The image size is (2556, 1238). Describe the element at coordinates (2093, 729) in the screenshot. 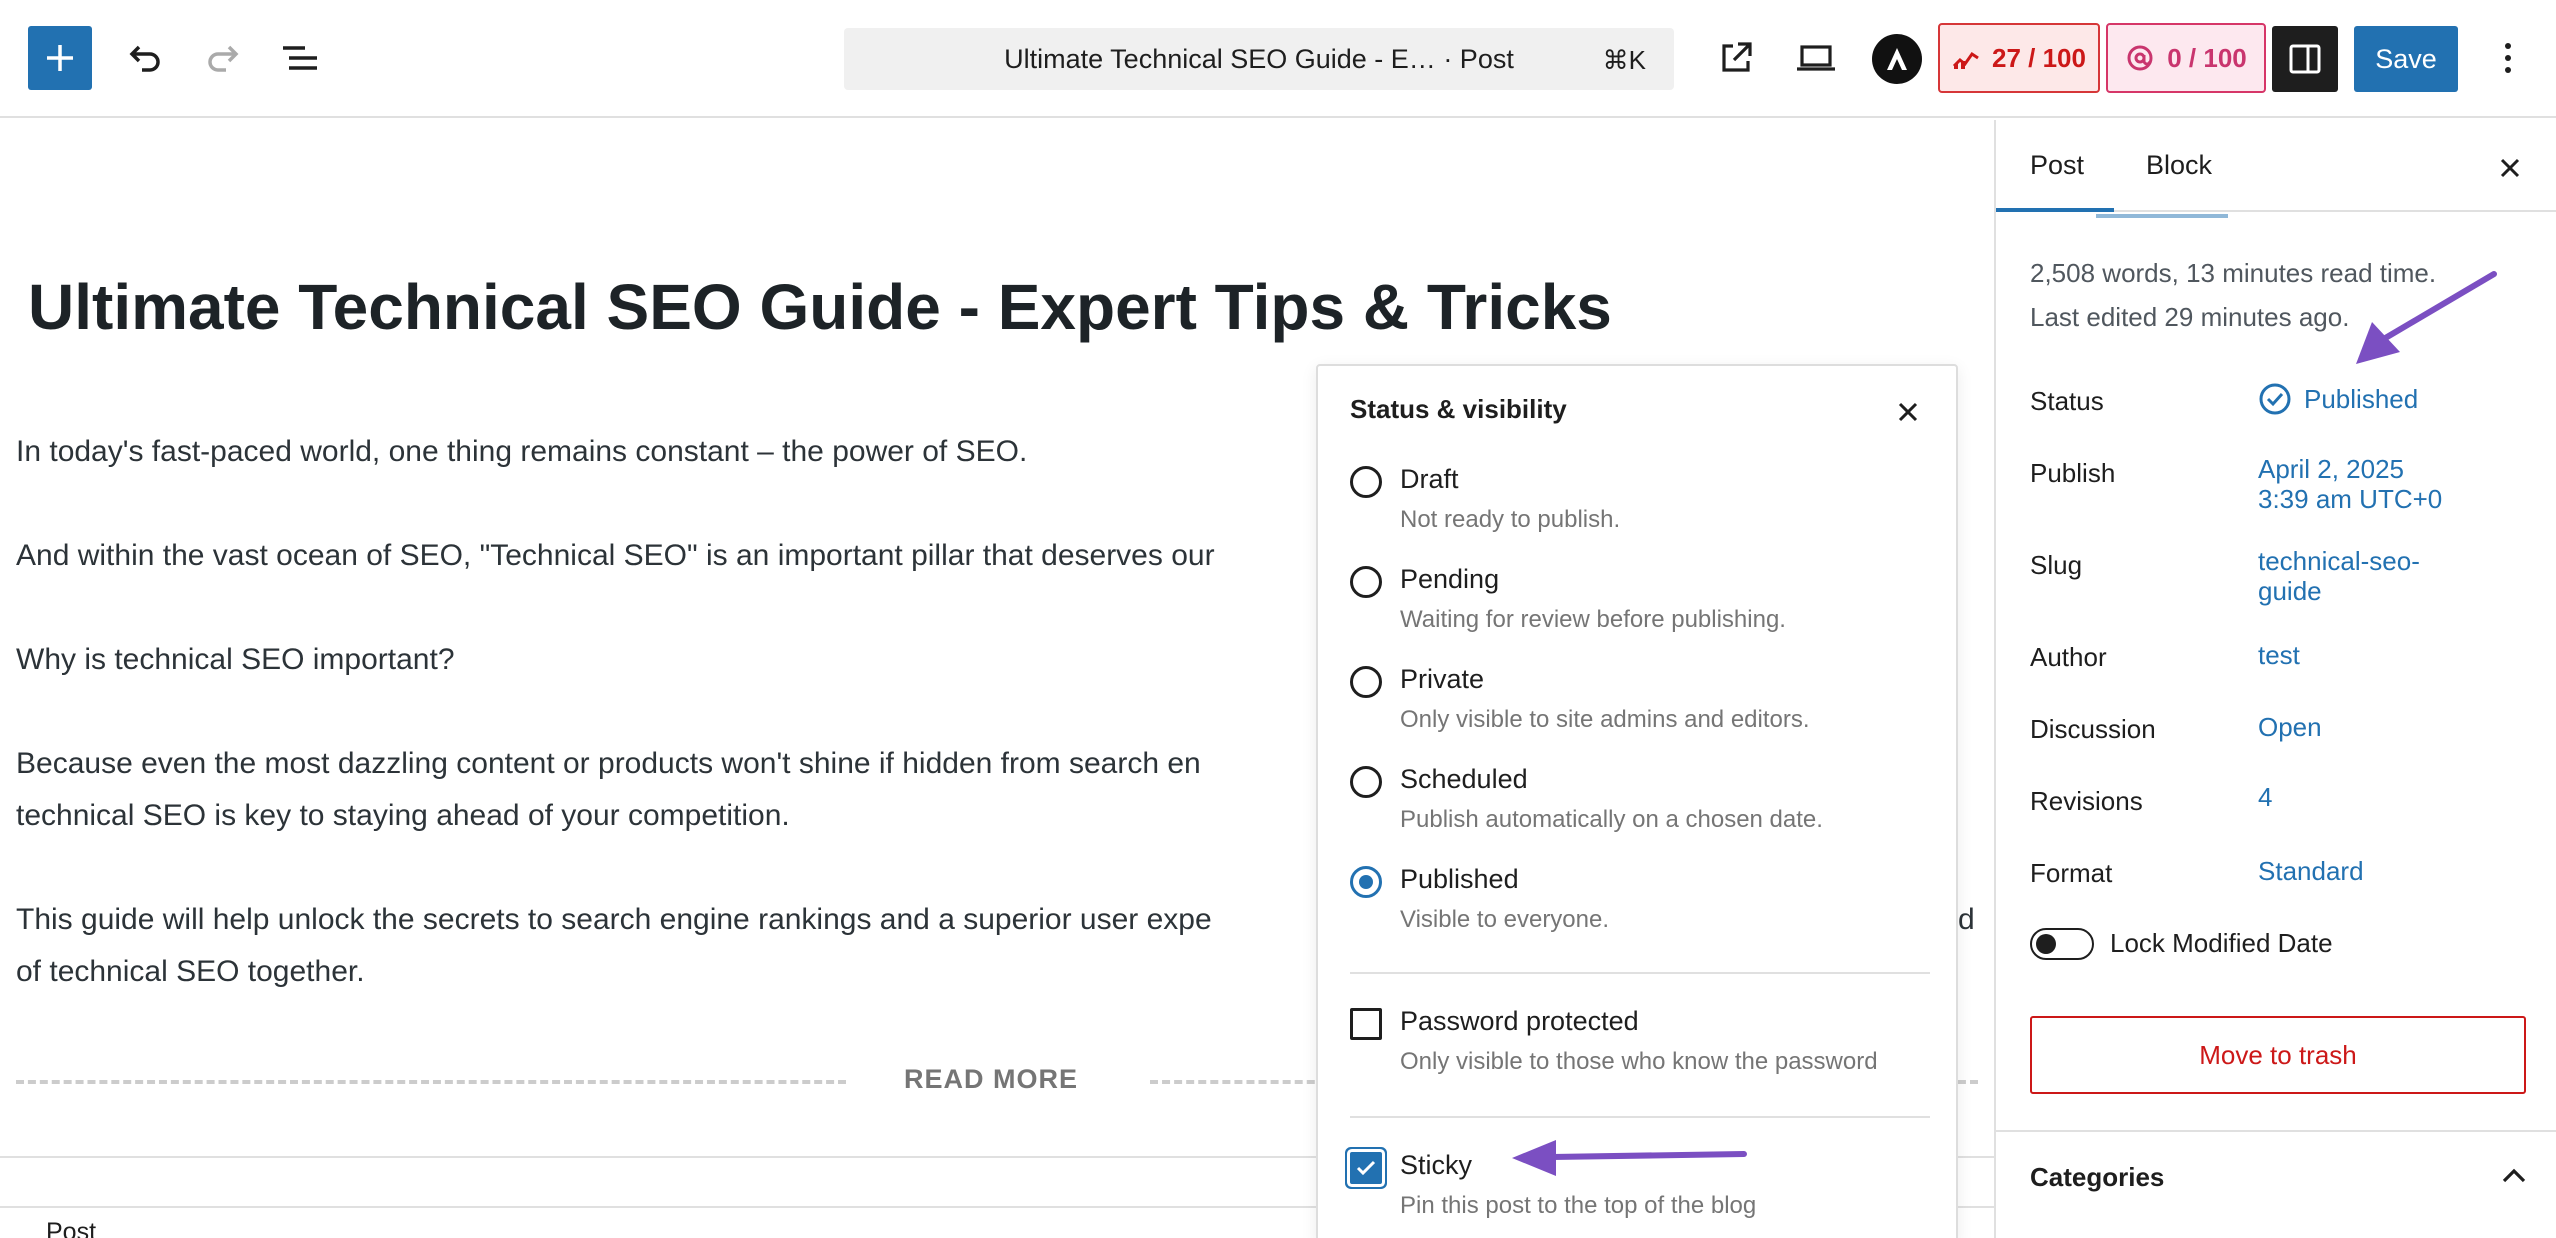

I see `discussion-label: Discussion` at that location.